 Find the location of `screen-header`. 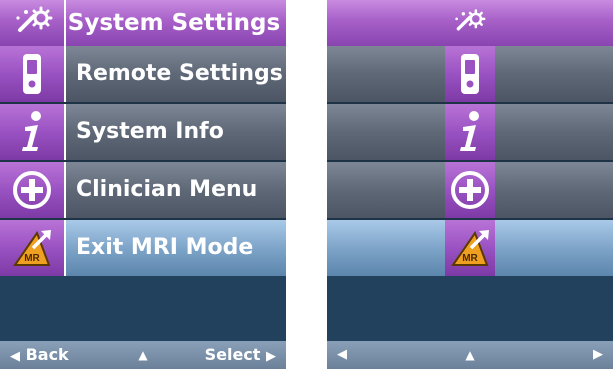

screen-header is located at coordinates (470, 23).